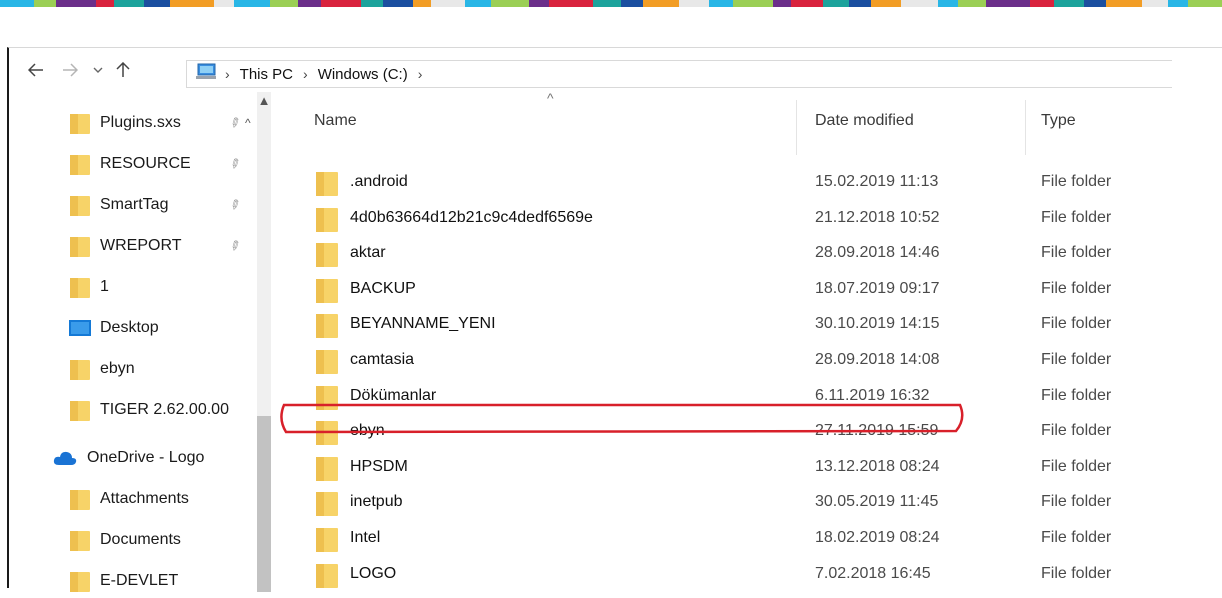 The image size is (1222, 598). I want to click on forward-arrow-icon, so click(70, 70).